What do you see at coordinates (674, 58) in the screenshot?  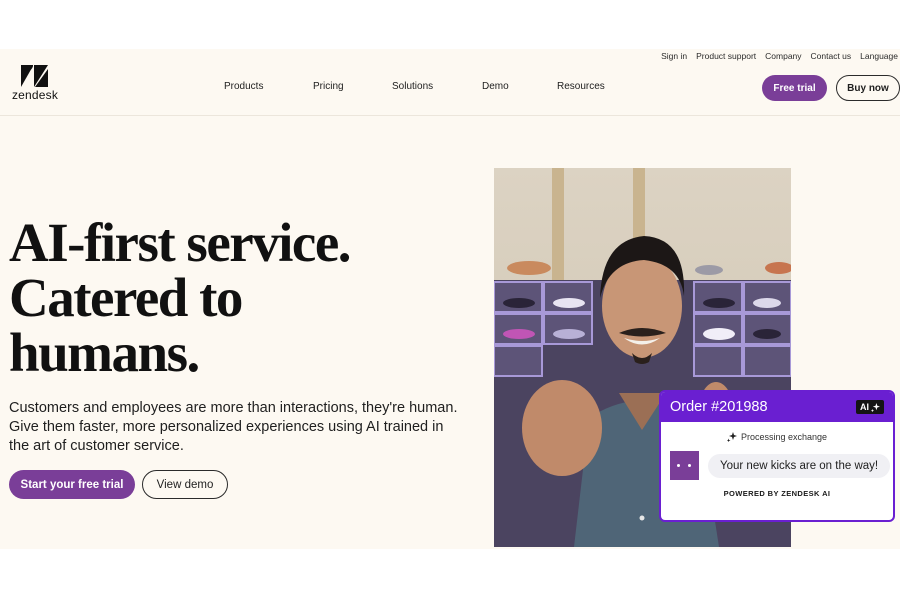 I see `utility-link-sign-in: Sign in` at bounding box center [674, 58].